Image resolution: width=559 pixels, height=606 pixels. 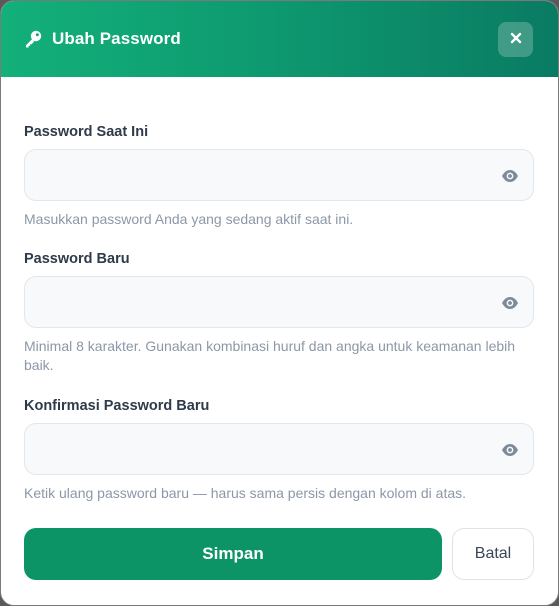 I want to click on current-password-input, so click(x=255, y=175).